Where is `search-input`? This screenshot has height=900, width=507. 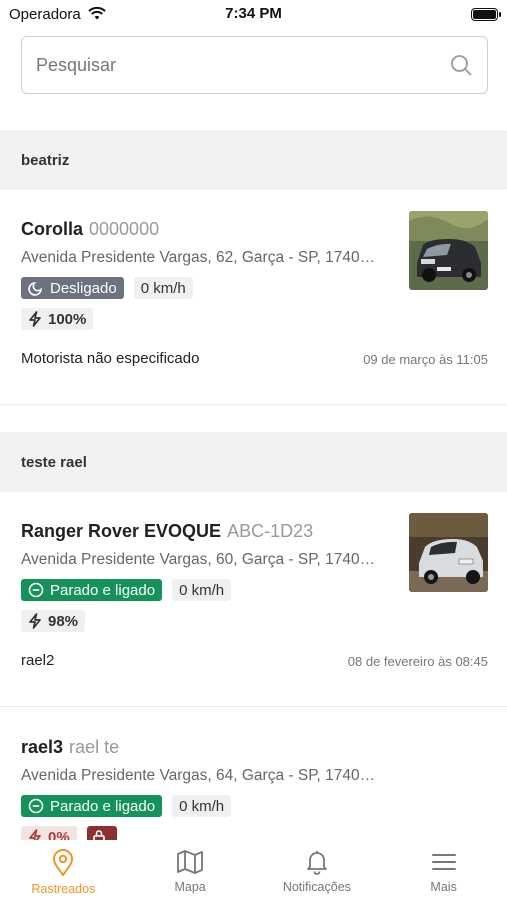
search-input is located at coordinates (242, 65).